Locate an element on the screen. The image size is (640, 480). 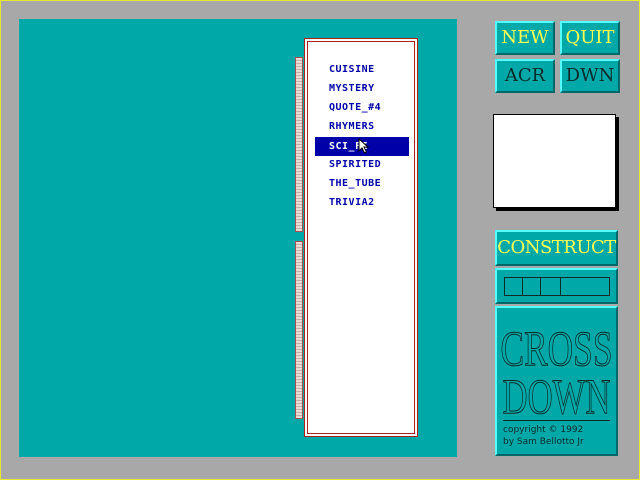
logo-divider is located at coordinates (556, 420).